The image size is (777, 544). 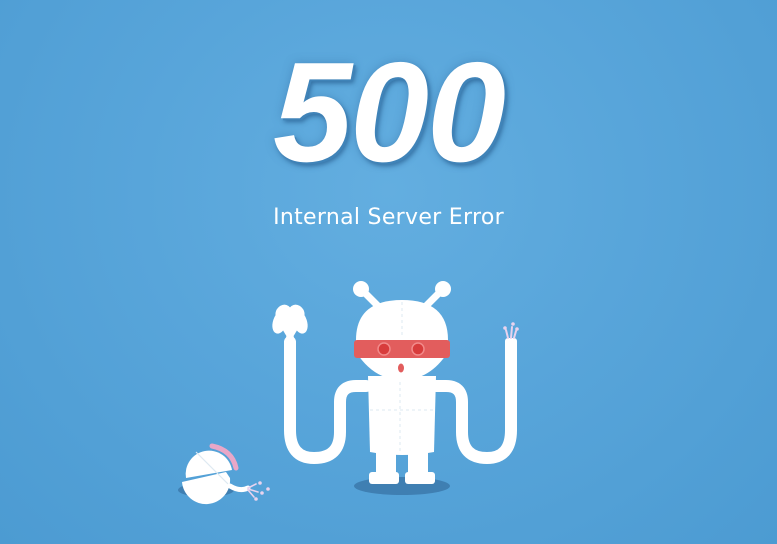 I want to click on robot-right-eye, so click(x=418, y=349).